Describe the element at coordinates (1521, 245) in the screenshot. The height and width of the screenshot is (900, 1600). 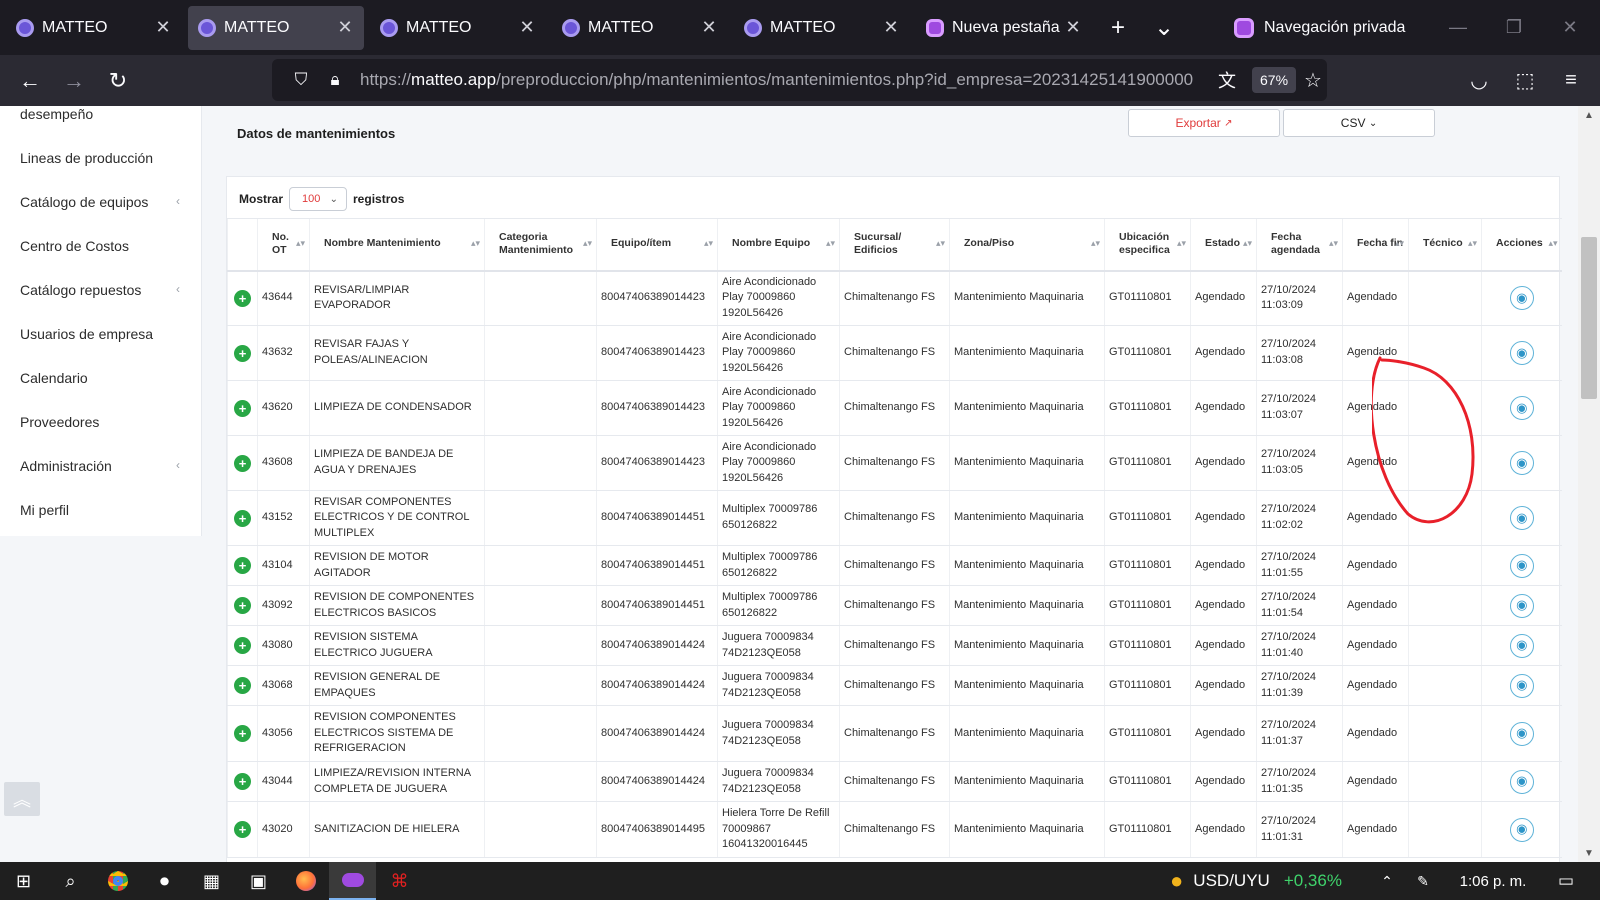
I see `column-header: Acciones ▴▾` at that location.